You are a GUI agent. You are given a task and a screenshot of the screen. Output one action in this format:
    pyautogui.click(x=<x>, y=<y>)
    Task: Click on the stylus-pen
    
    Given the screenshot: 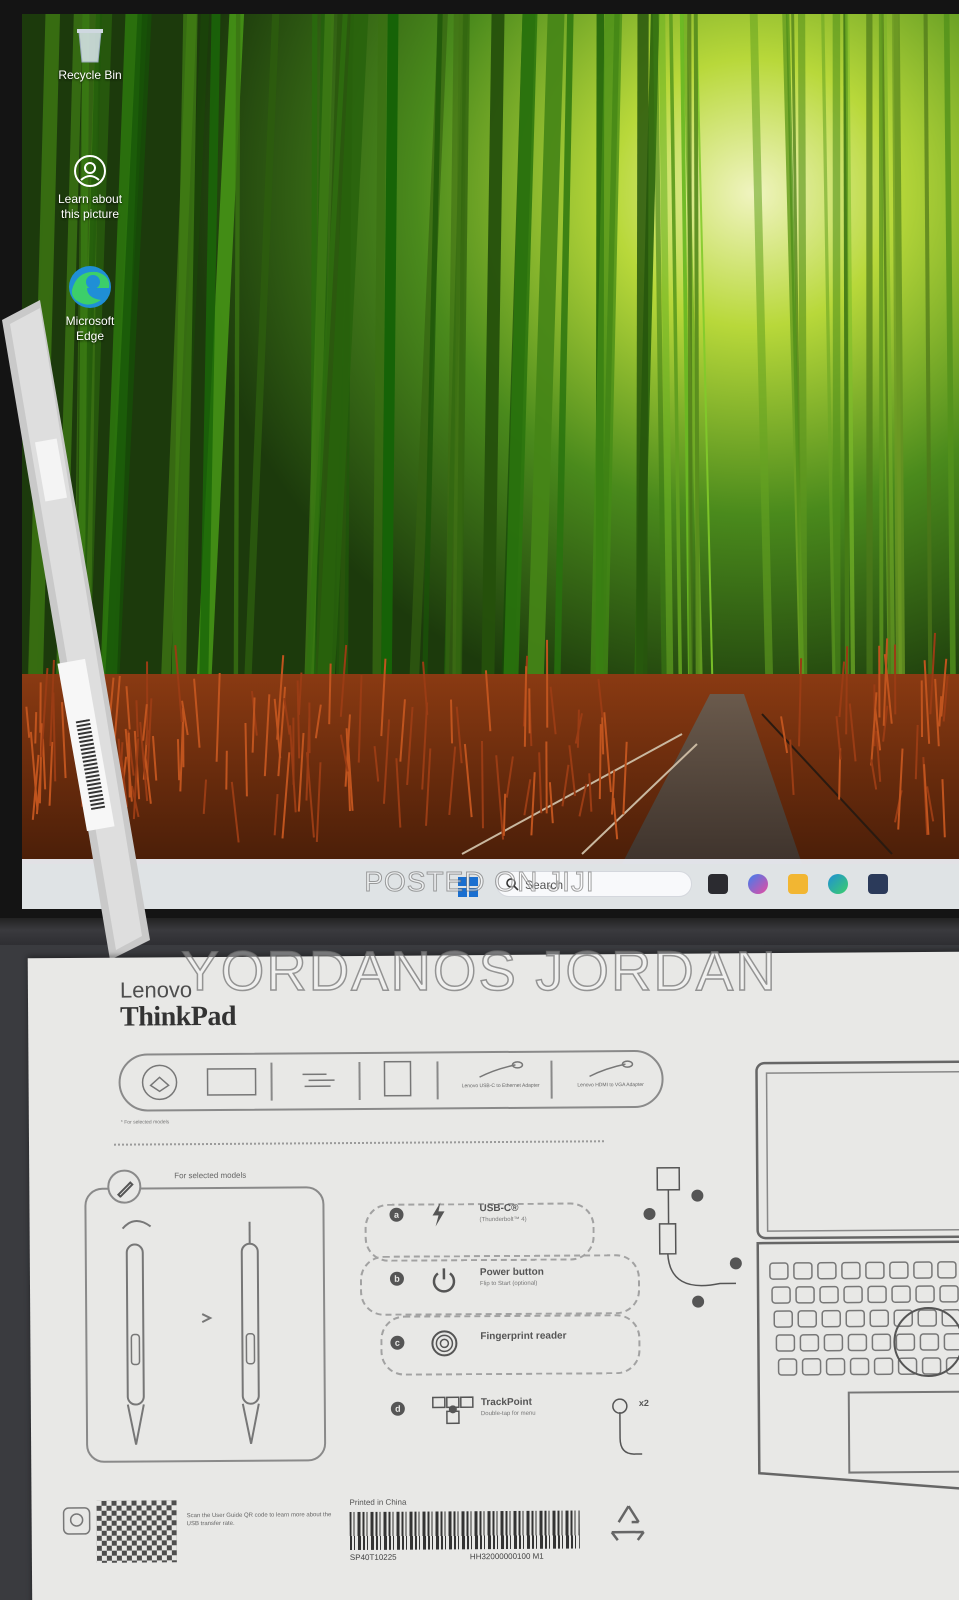 What is the action you would take?
    pyautogui.click(x=76, y=630)
    